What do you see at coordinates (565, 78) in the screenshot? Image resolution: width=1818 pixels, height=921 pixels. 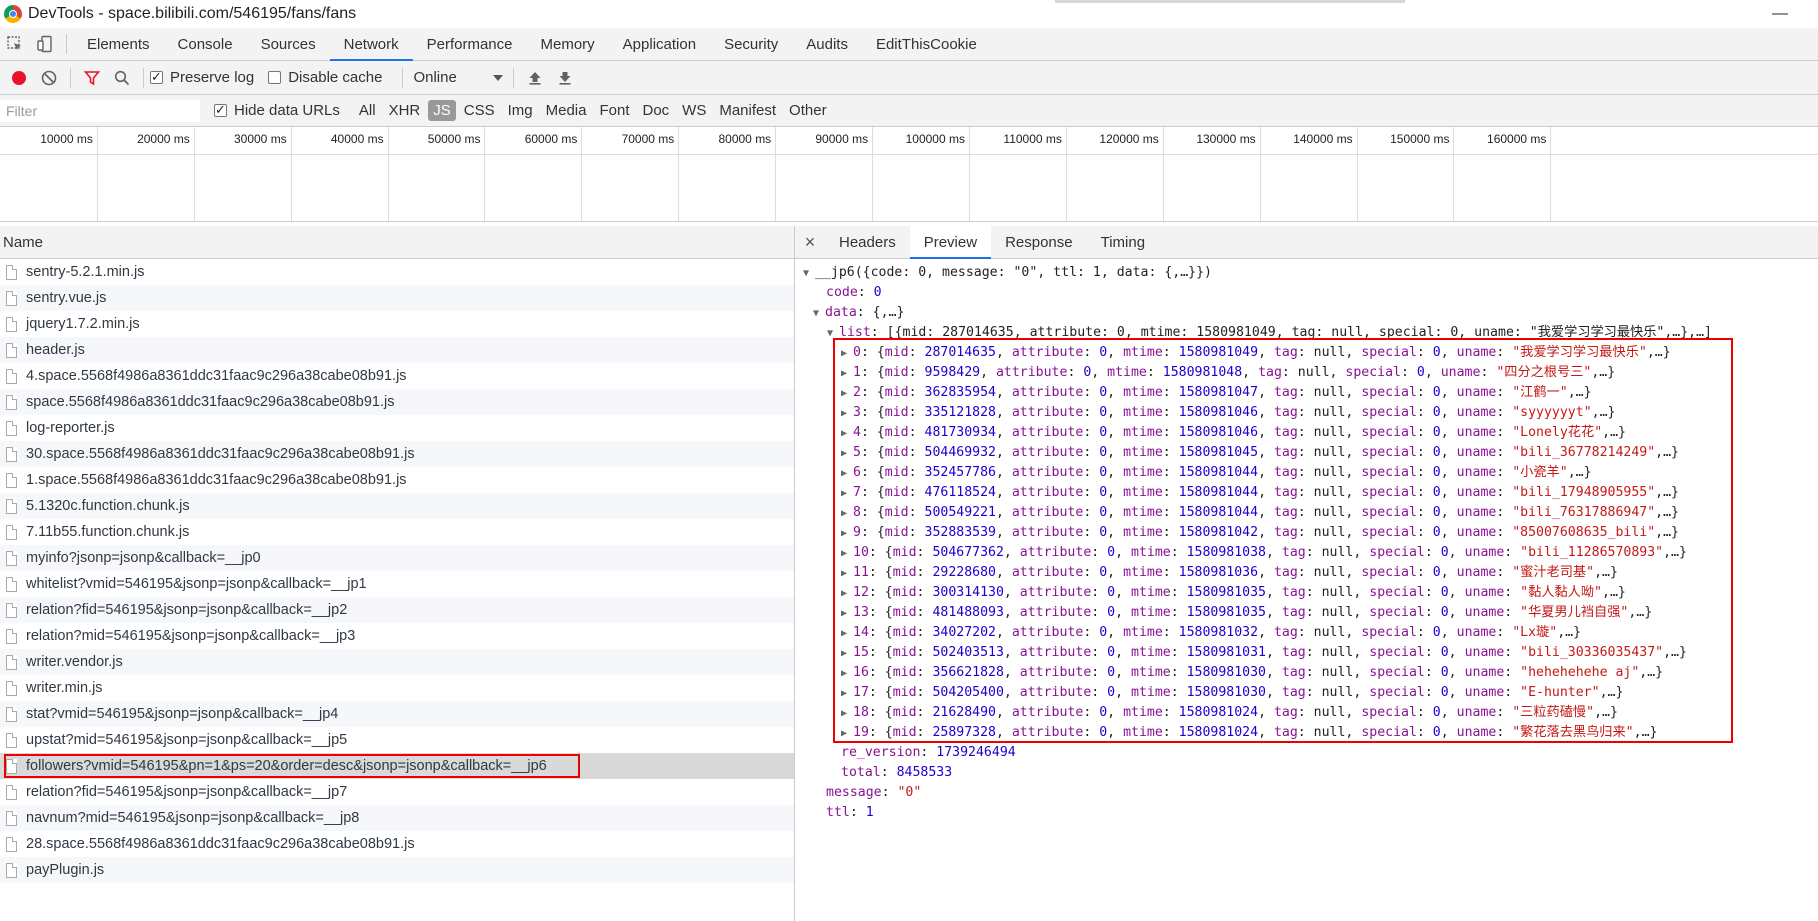 I see `export-har-icon` at bounding box center [565, 78].